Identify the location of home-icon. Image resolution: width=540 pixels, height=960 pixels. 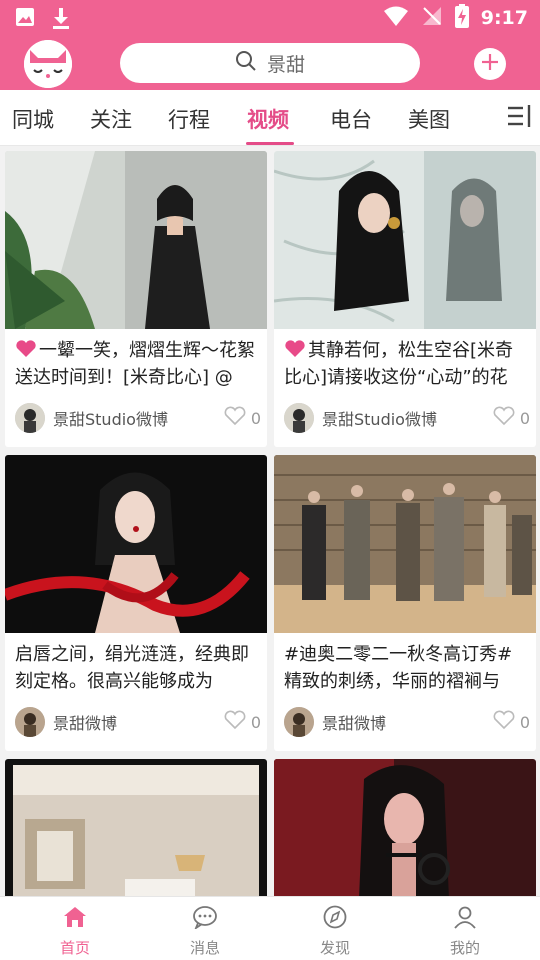
(75, 919).